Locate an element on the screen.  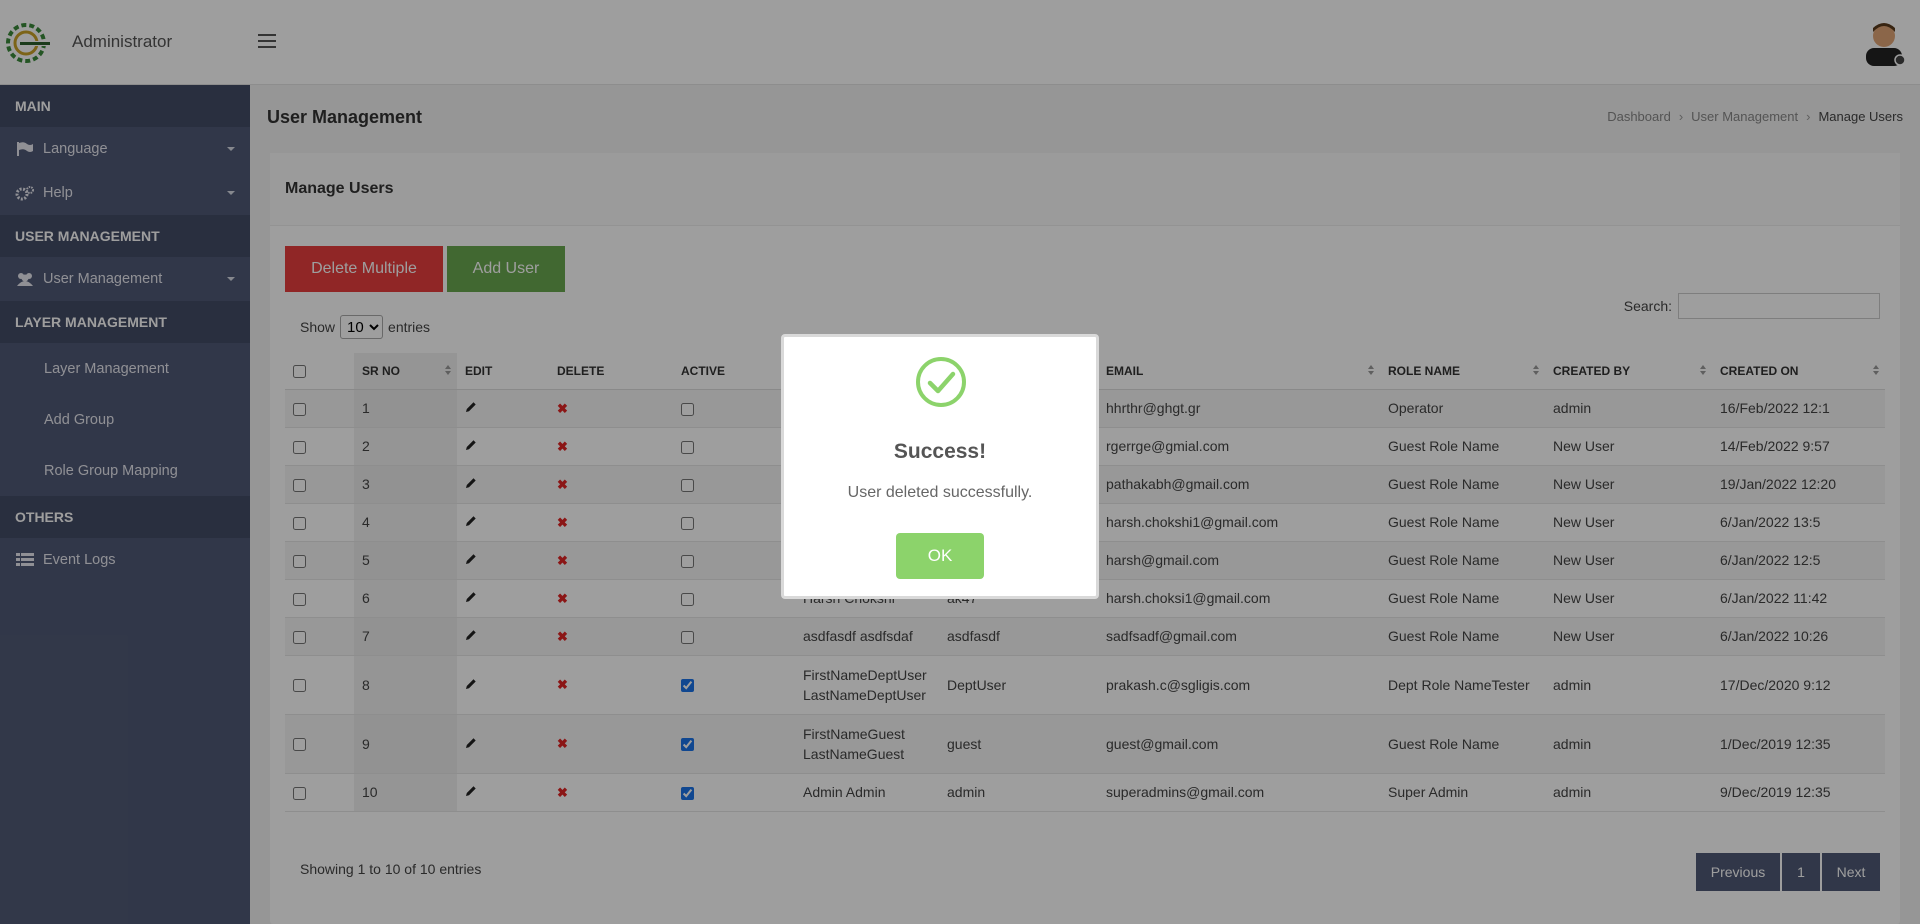
modal-title: Success! is located at coordinates (940, 451).